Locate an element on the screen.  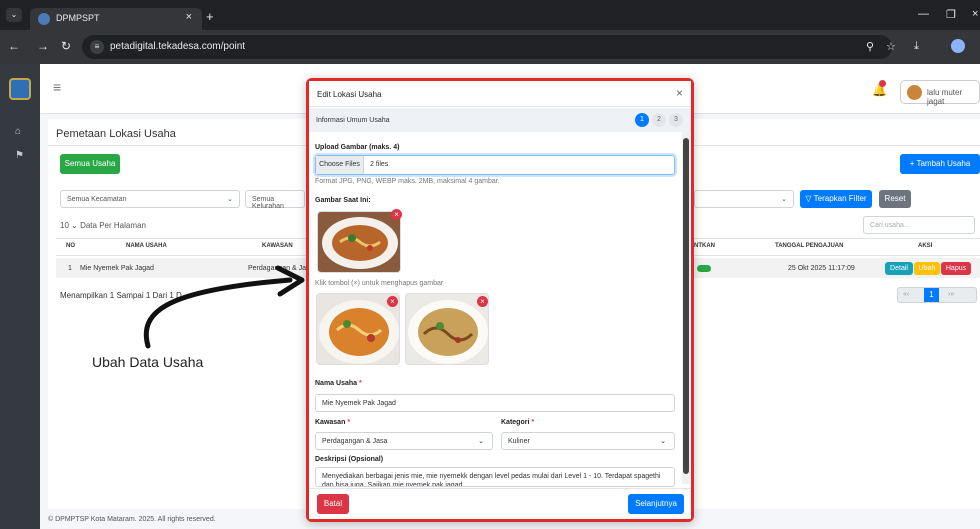
nama-label: Nama Usaha * is located at coordinates (338, 383).